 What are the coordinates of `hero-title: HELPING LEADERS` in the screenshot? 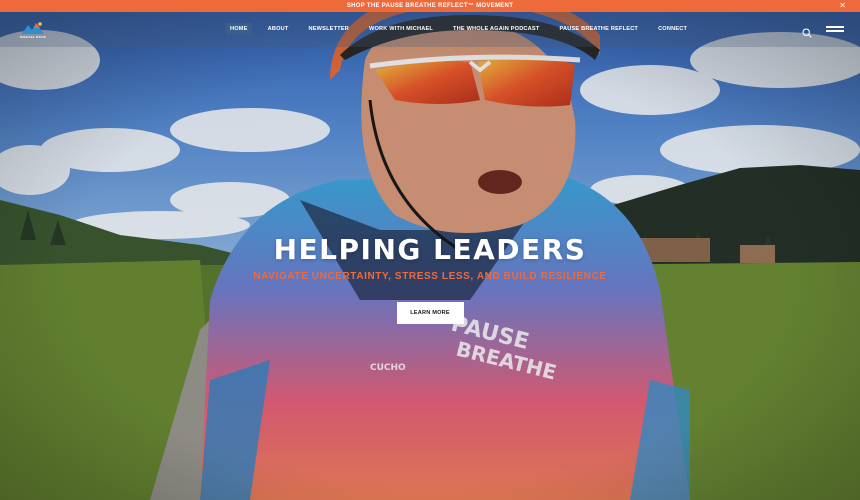 It's located at (430, 249).